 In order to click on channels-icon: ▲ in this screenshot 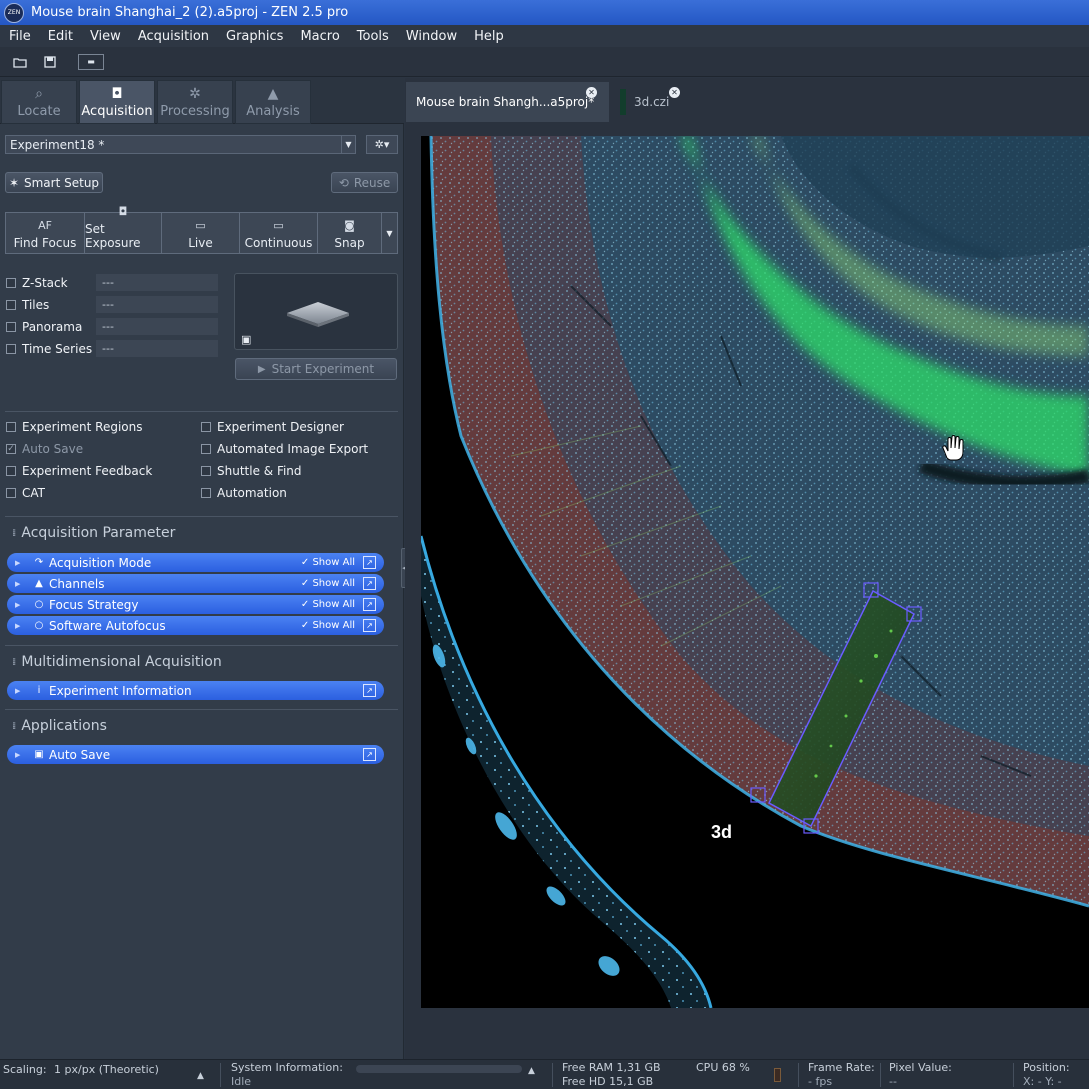, I will do `click(39, 583)`.